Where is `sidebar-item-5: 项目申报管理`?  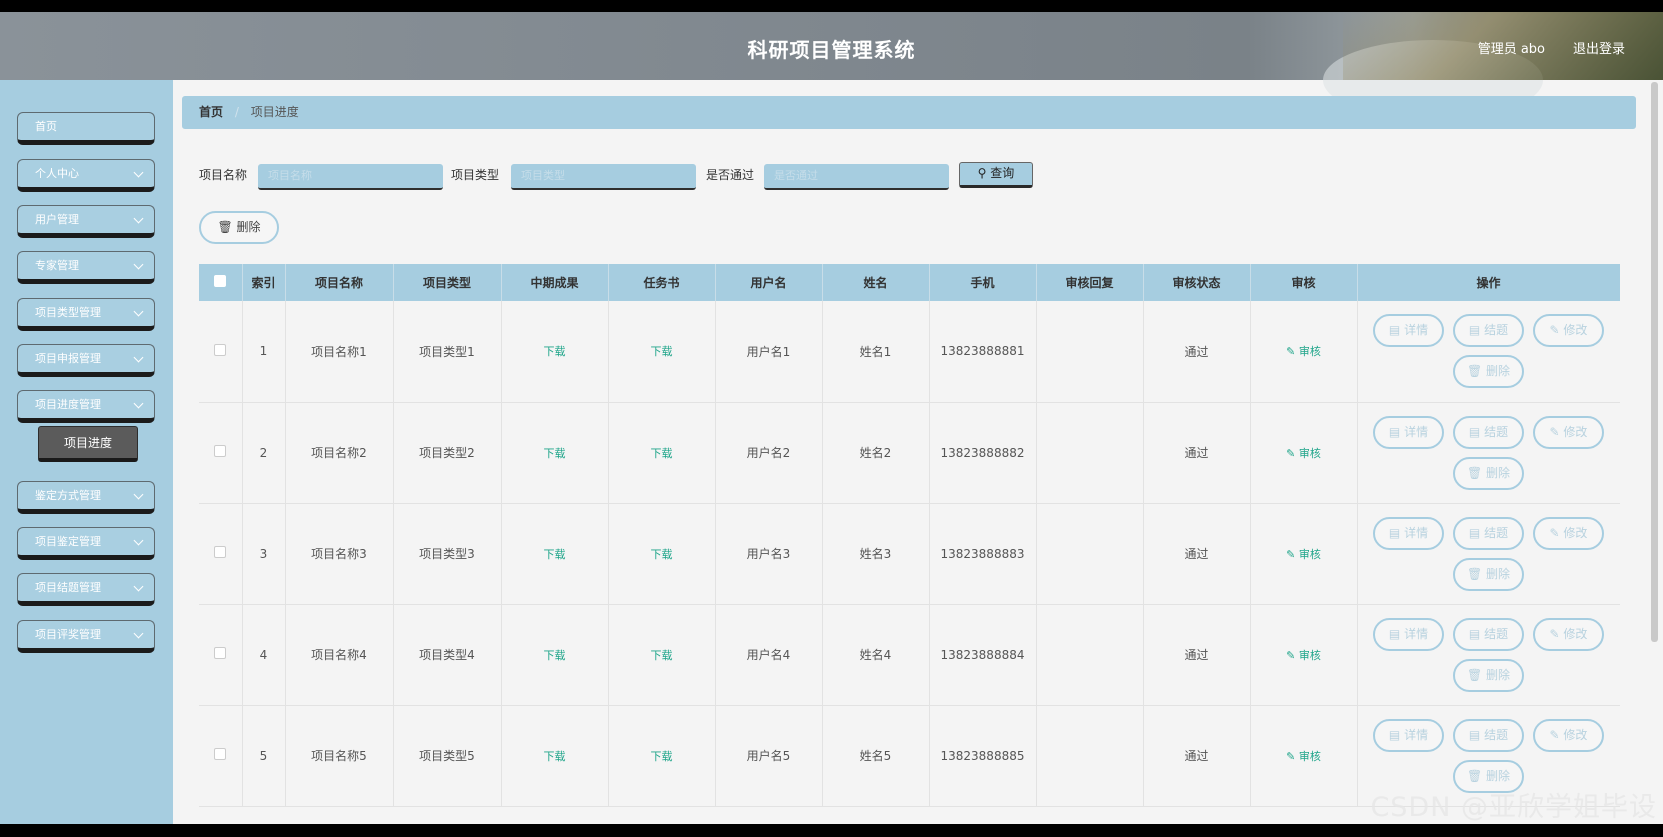 sidebar-item-5: 项目申报管理 is located at coordinates (86, 360).